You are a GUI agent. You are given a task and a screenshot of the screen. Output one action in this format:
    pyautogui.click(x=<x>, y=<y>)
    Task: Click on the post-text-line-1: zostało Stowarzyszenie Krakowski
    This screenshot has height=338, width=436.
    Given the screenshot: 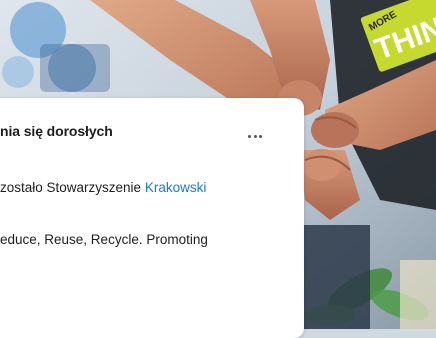 What is the action you would take?
    pyautogui.click(x=103, y=187)
    